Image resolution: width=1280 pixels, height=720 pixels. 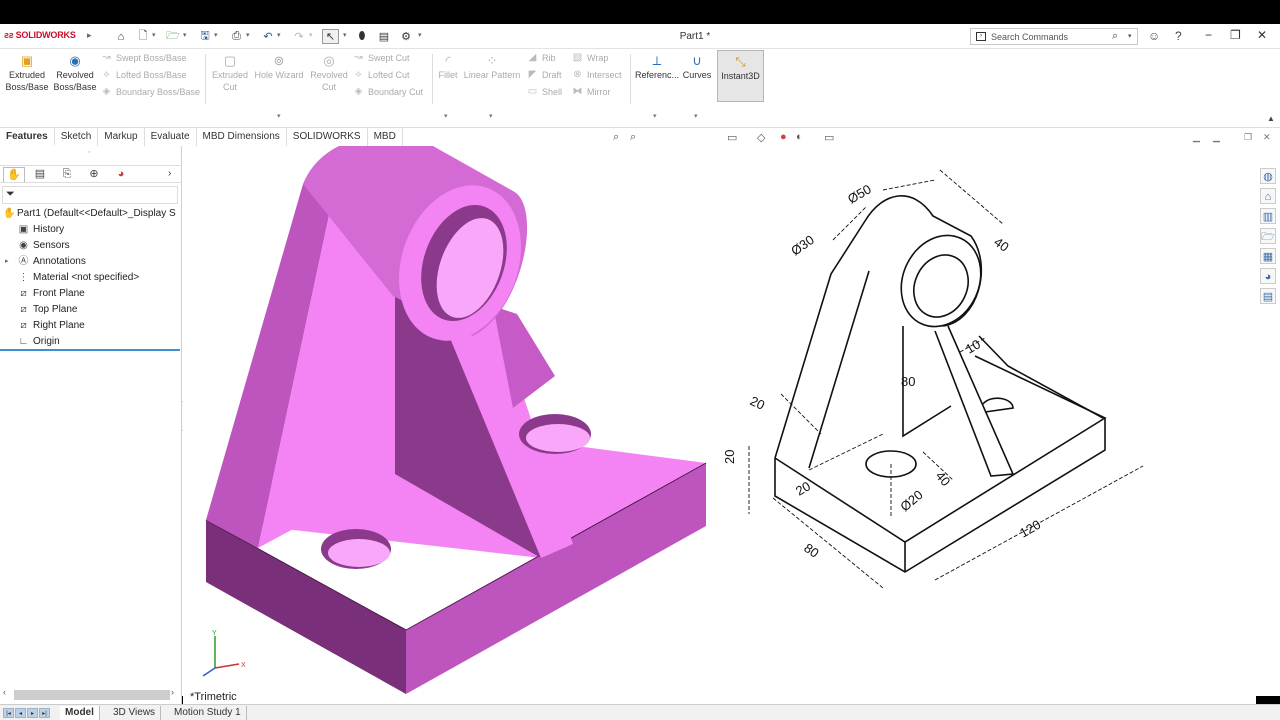 I want to click on revolved-cut-button: ◎ Revolved Cut, so click(x=329, y=72).